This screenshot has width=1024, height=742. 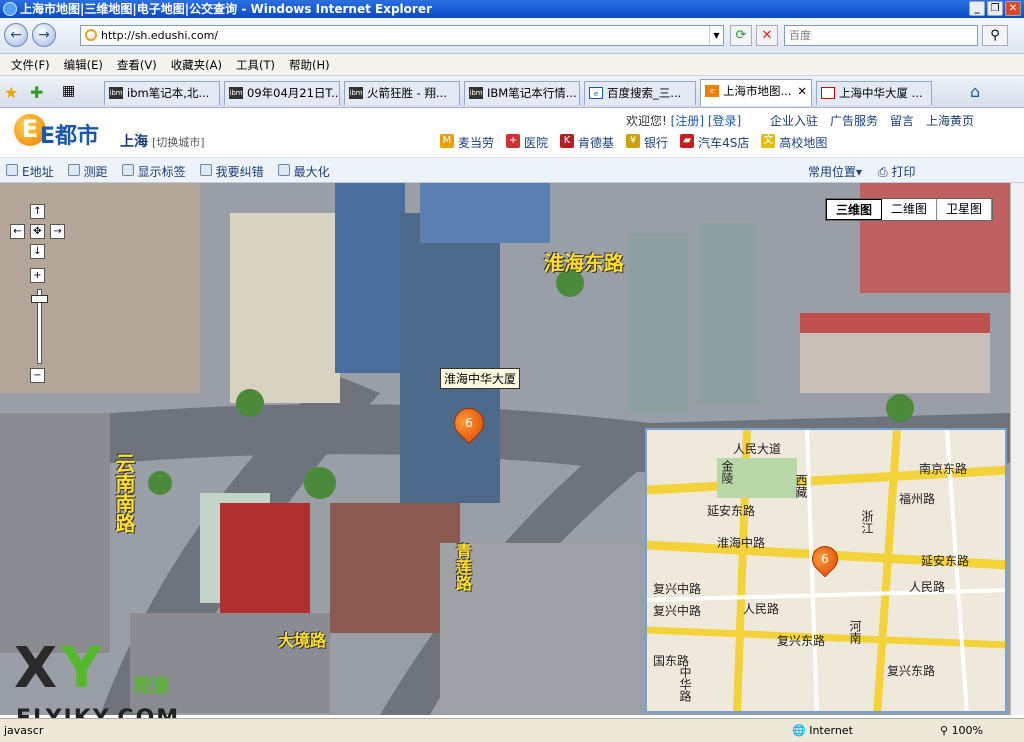 What do you see at coordinates (153, 171) in the screenshot?
I see `show-labels-button: 显示标签` at bounding box center [153, 171].